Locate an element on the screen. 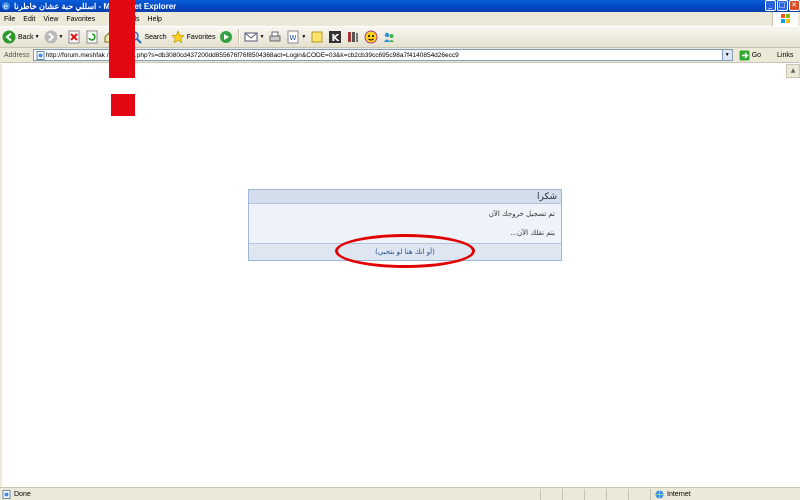 Image resolution: width=800 pixels, height=500 pixels. exclamation-mark-dot is located at coordinates (123, 105).